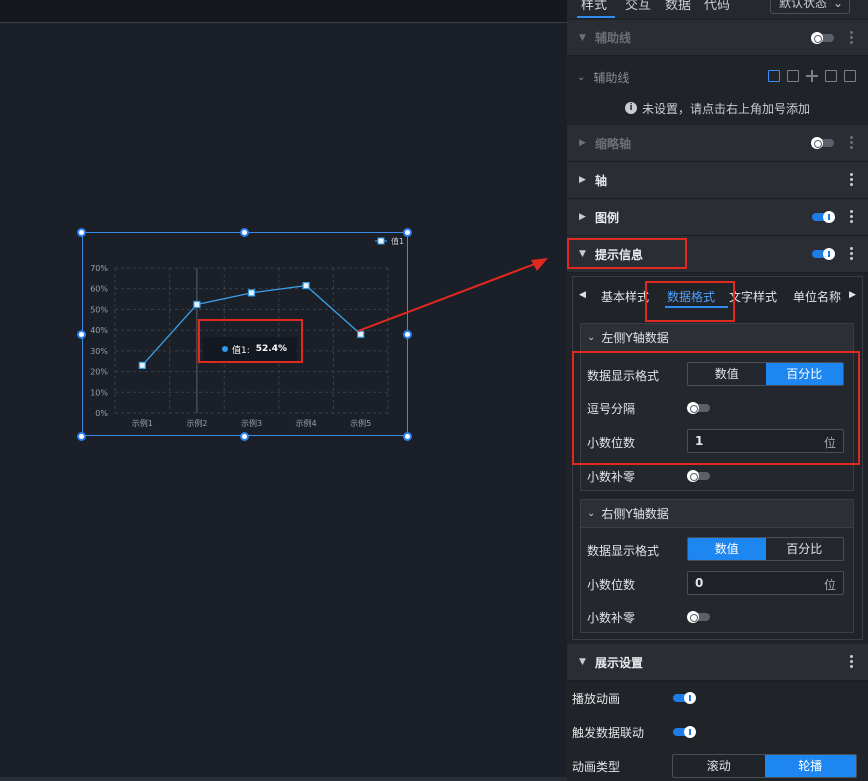 The image size is (868, 781). Describe the element at coordinates (678, 6) in the screenshot. I see `tab-data: 数据` at that location.